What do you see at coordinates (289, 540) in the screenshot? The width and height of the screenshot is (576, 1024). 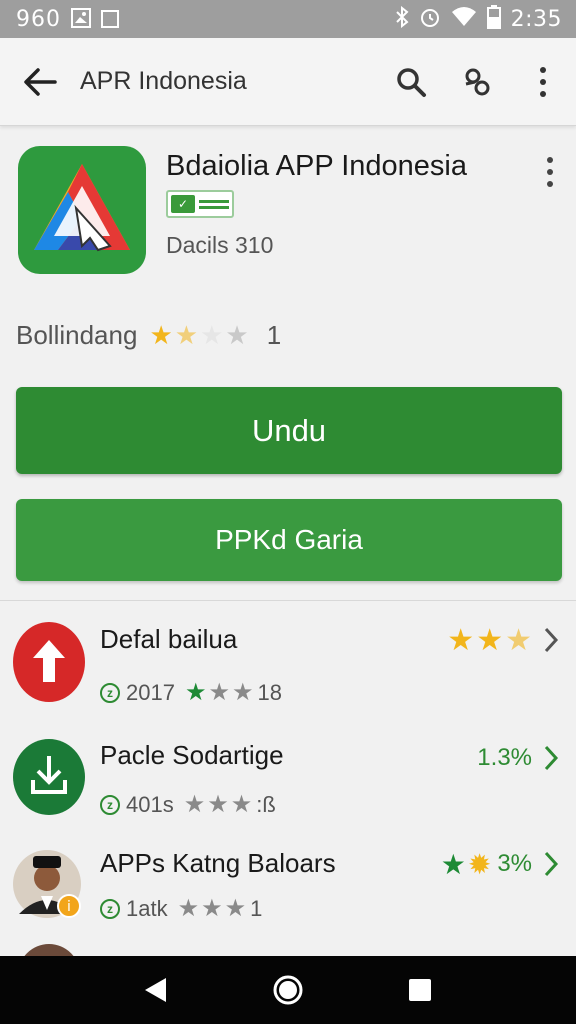 I see `secondary-action-button: PPKd Garia` at bounding box center [289, 540].